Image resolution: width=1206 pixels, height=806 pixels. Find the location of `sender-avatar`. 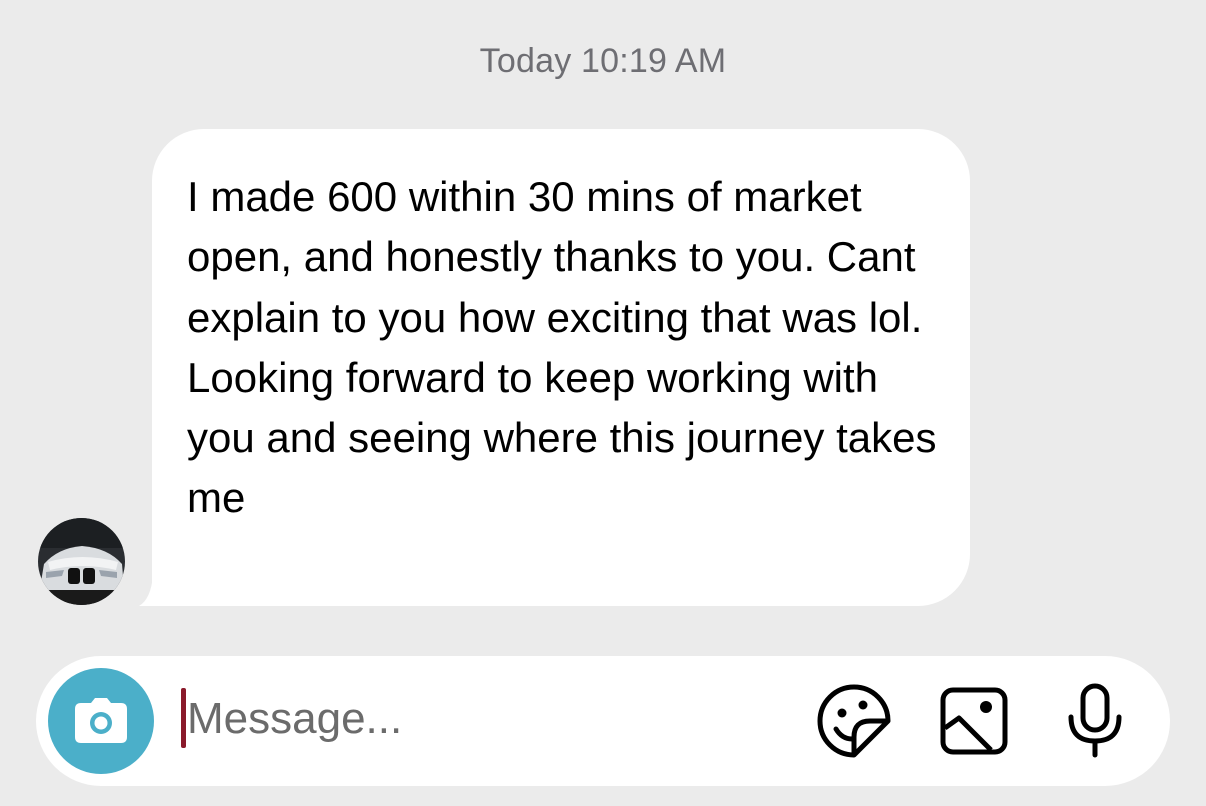

sender-avatar is located at coordinates (81, 561).